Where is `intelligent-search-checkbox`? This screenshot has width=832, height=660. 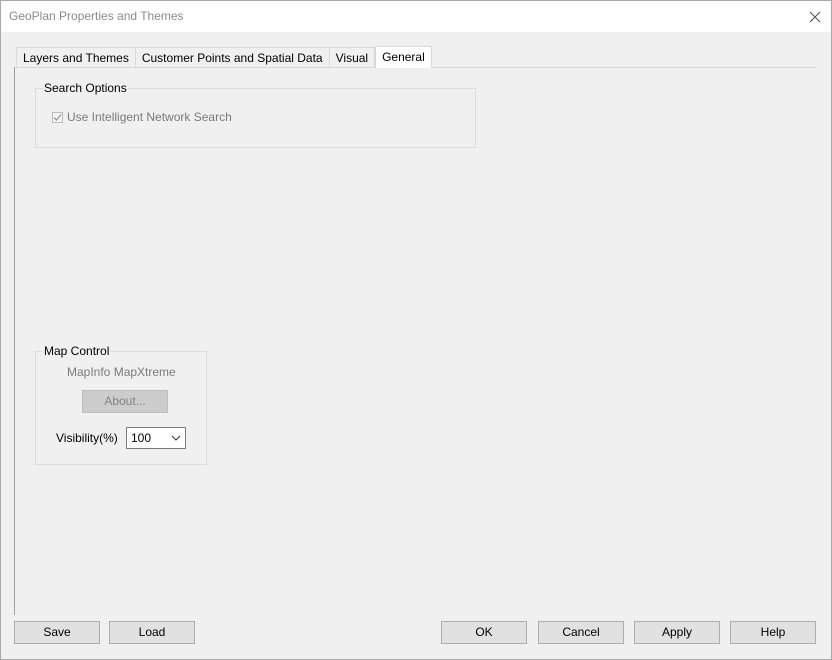
intelligent-search-checkbox is located at coordinates (57, 117).